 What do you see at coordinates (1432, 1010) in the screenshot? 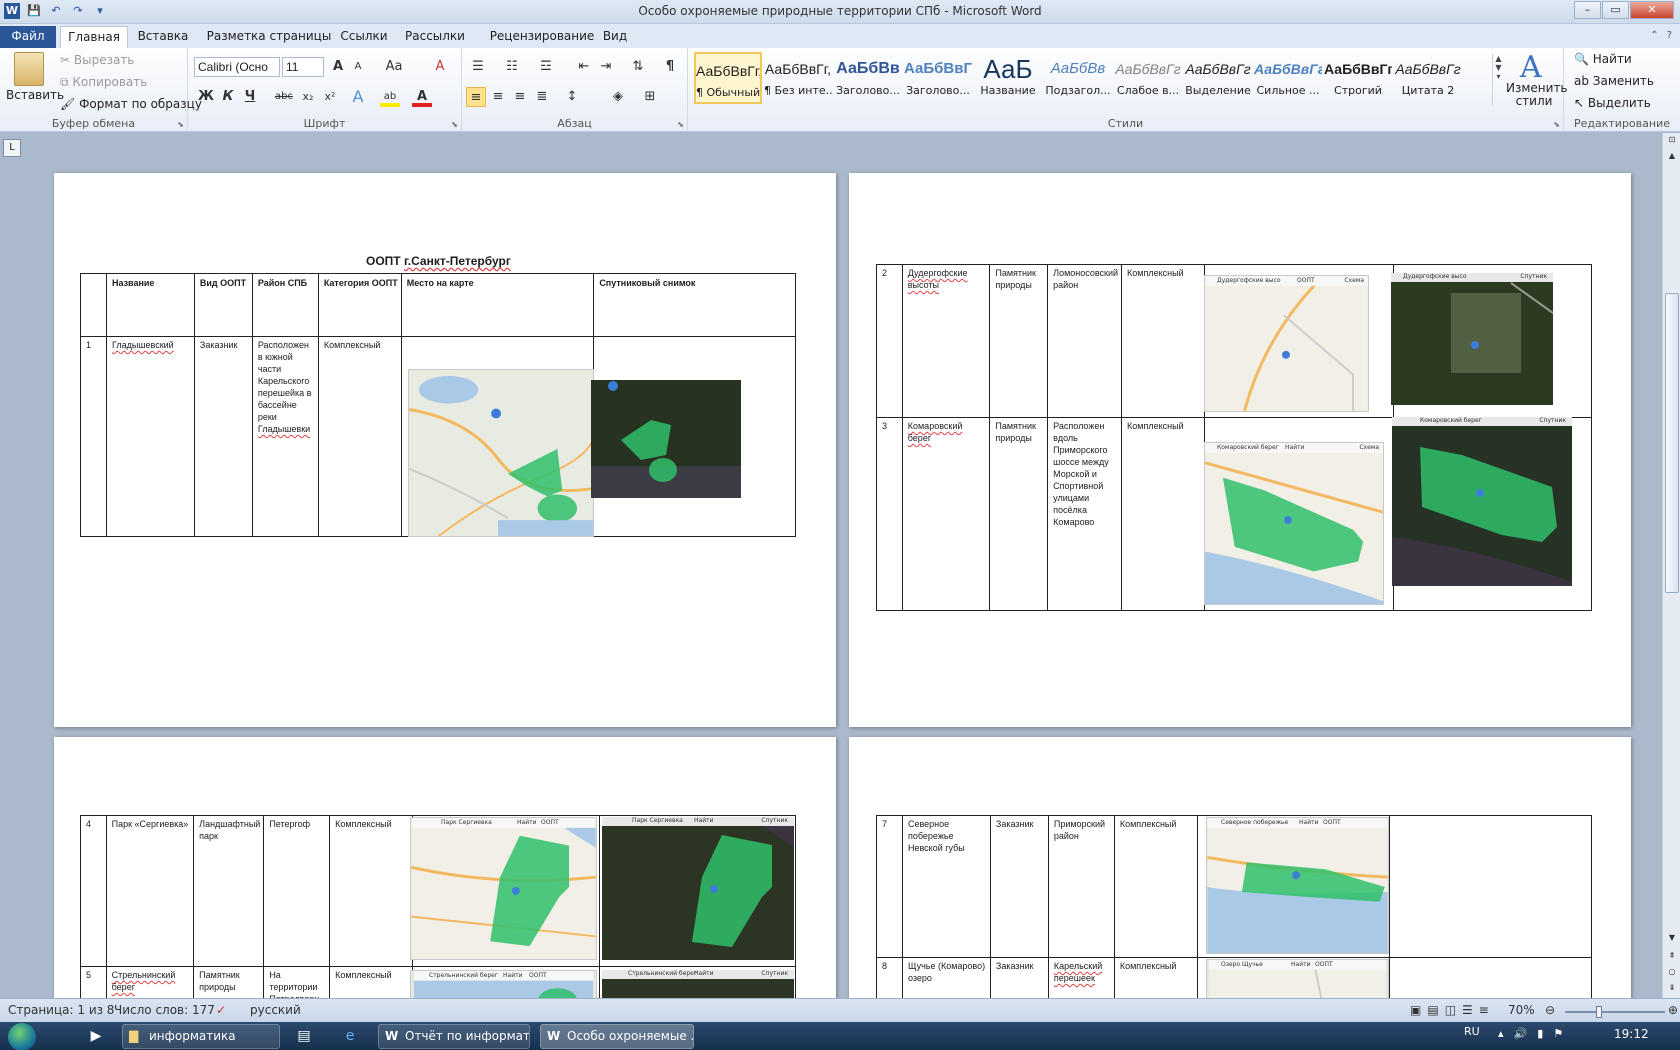
I see `full-screen-icon: ▤` at bounding box center [1432, 1010].